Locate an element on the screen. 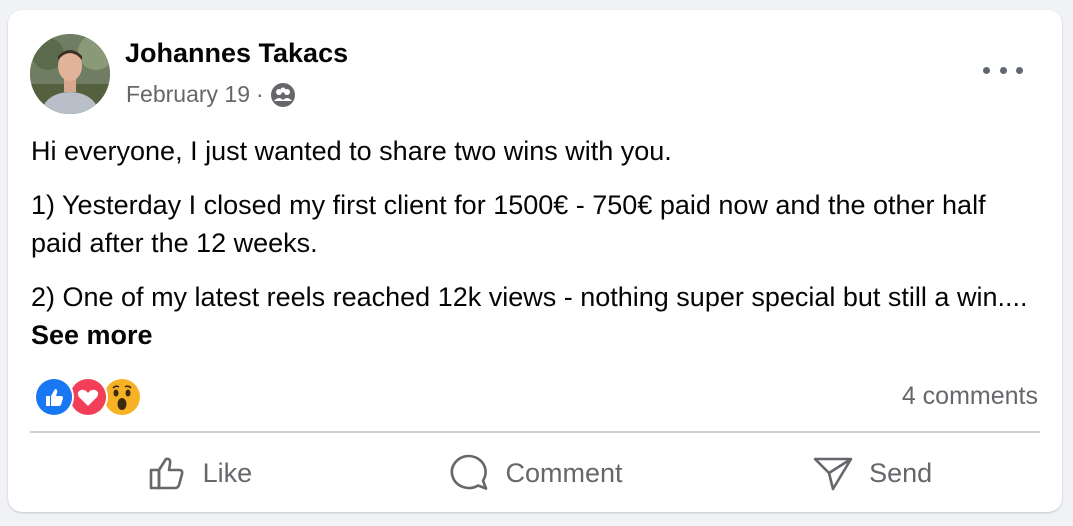 This screenshot has height=526, width=1073. divider is located at coordinates (535, 432).